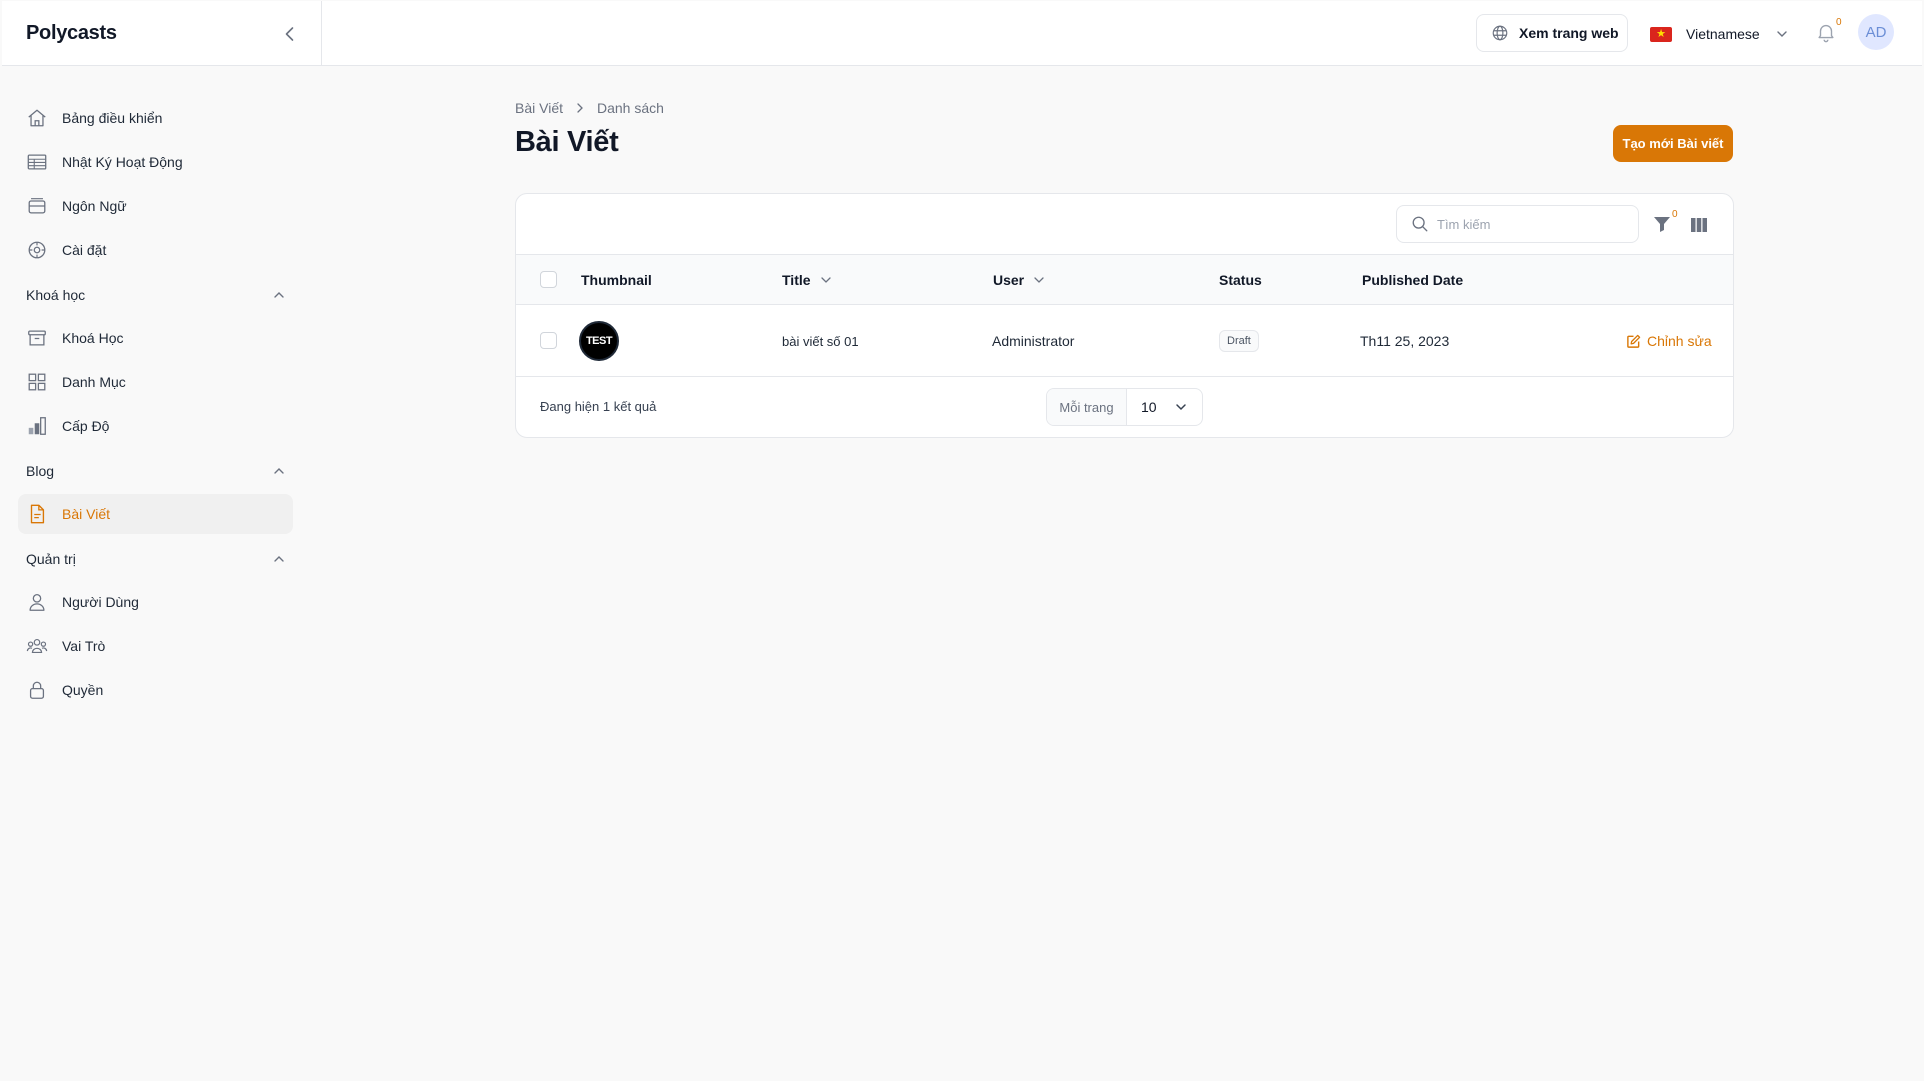 The image size is (1924, 1081). I want to click on sidebar-item-label: Danh Mục, so click(94, 382).